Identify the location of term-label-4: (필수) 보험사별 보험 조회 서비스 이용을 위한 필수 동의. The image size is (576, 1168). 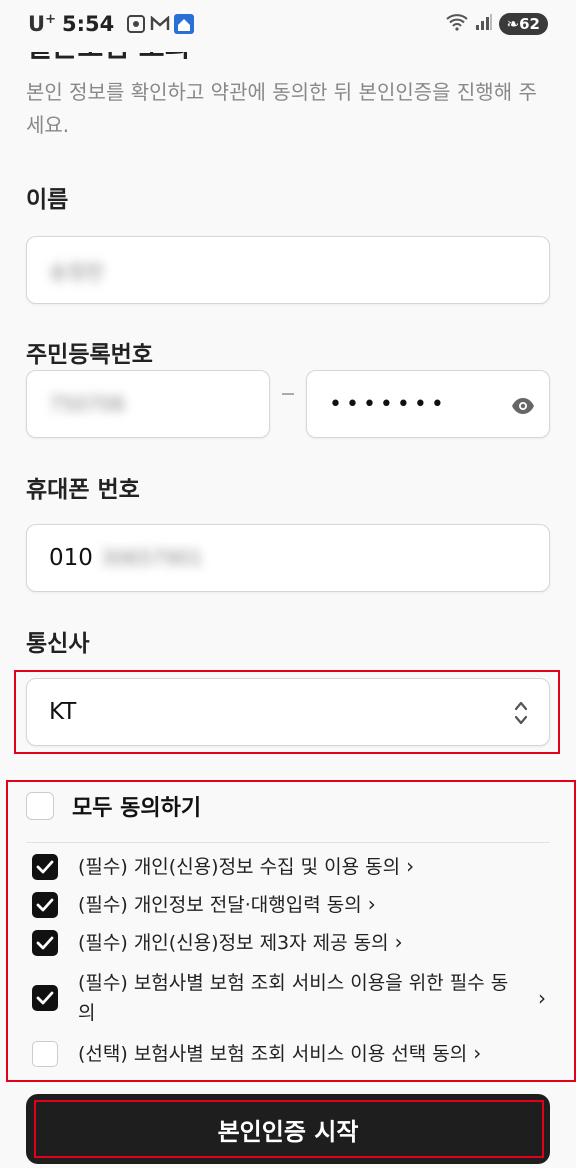
(293, 998).